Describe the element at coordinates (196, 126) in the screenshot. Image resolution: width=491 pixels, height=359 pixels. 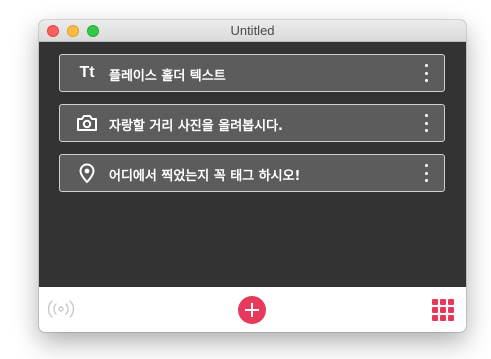
I see `photo-card-label: 자랑할 거리 사진을 올려봅시다.` at that location.